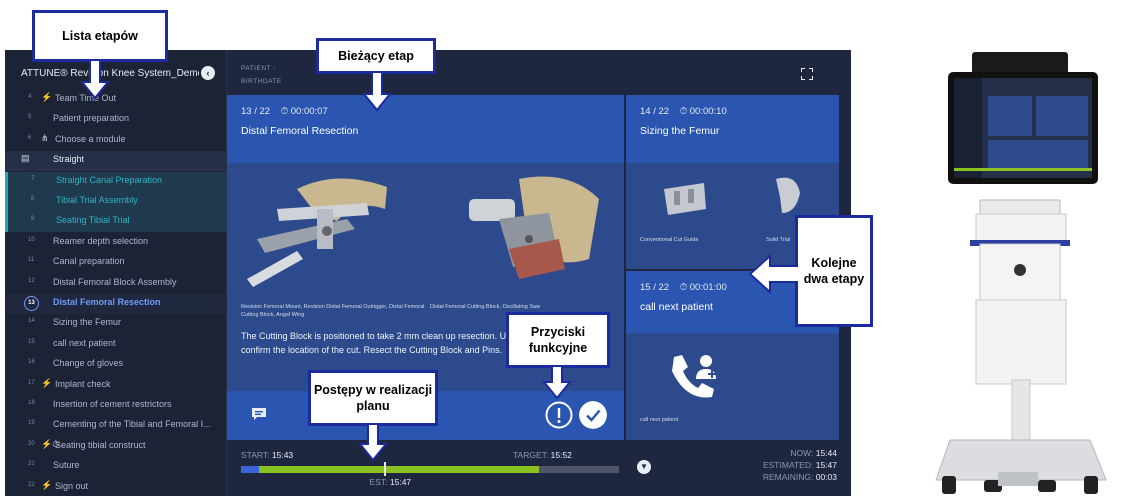  I want to click on step-label: Sign out, so click(72, 485).